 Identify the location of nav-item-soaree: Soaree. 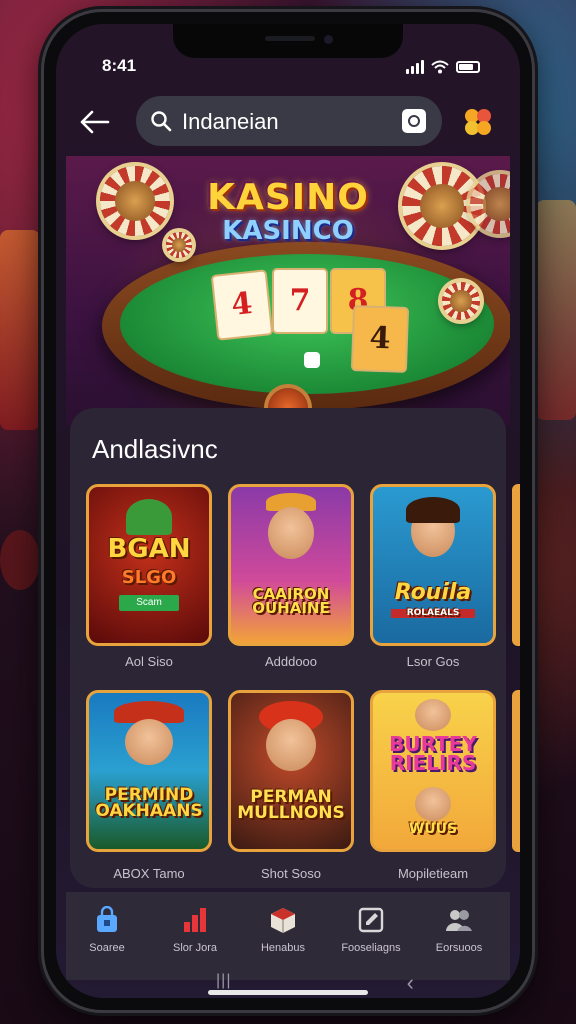
(107, 930).